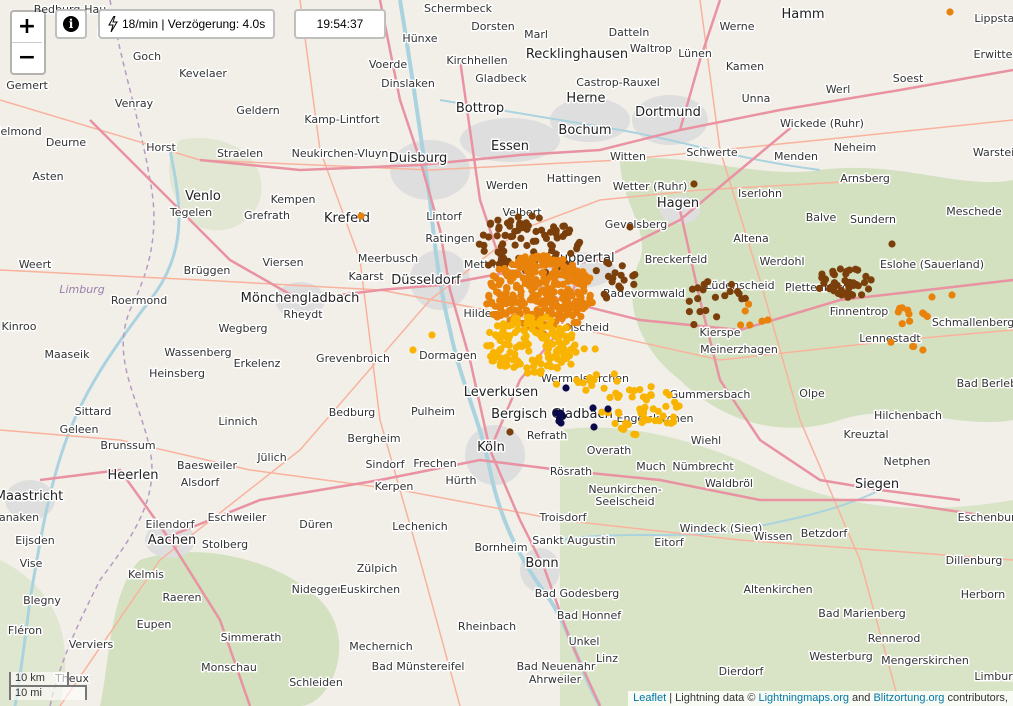 This screenshot has width=1013, height=706. I want to click on place-label: Siegen, so click(877, 484).